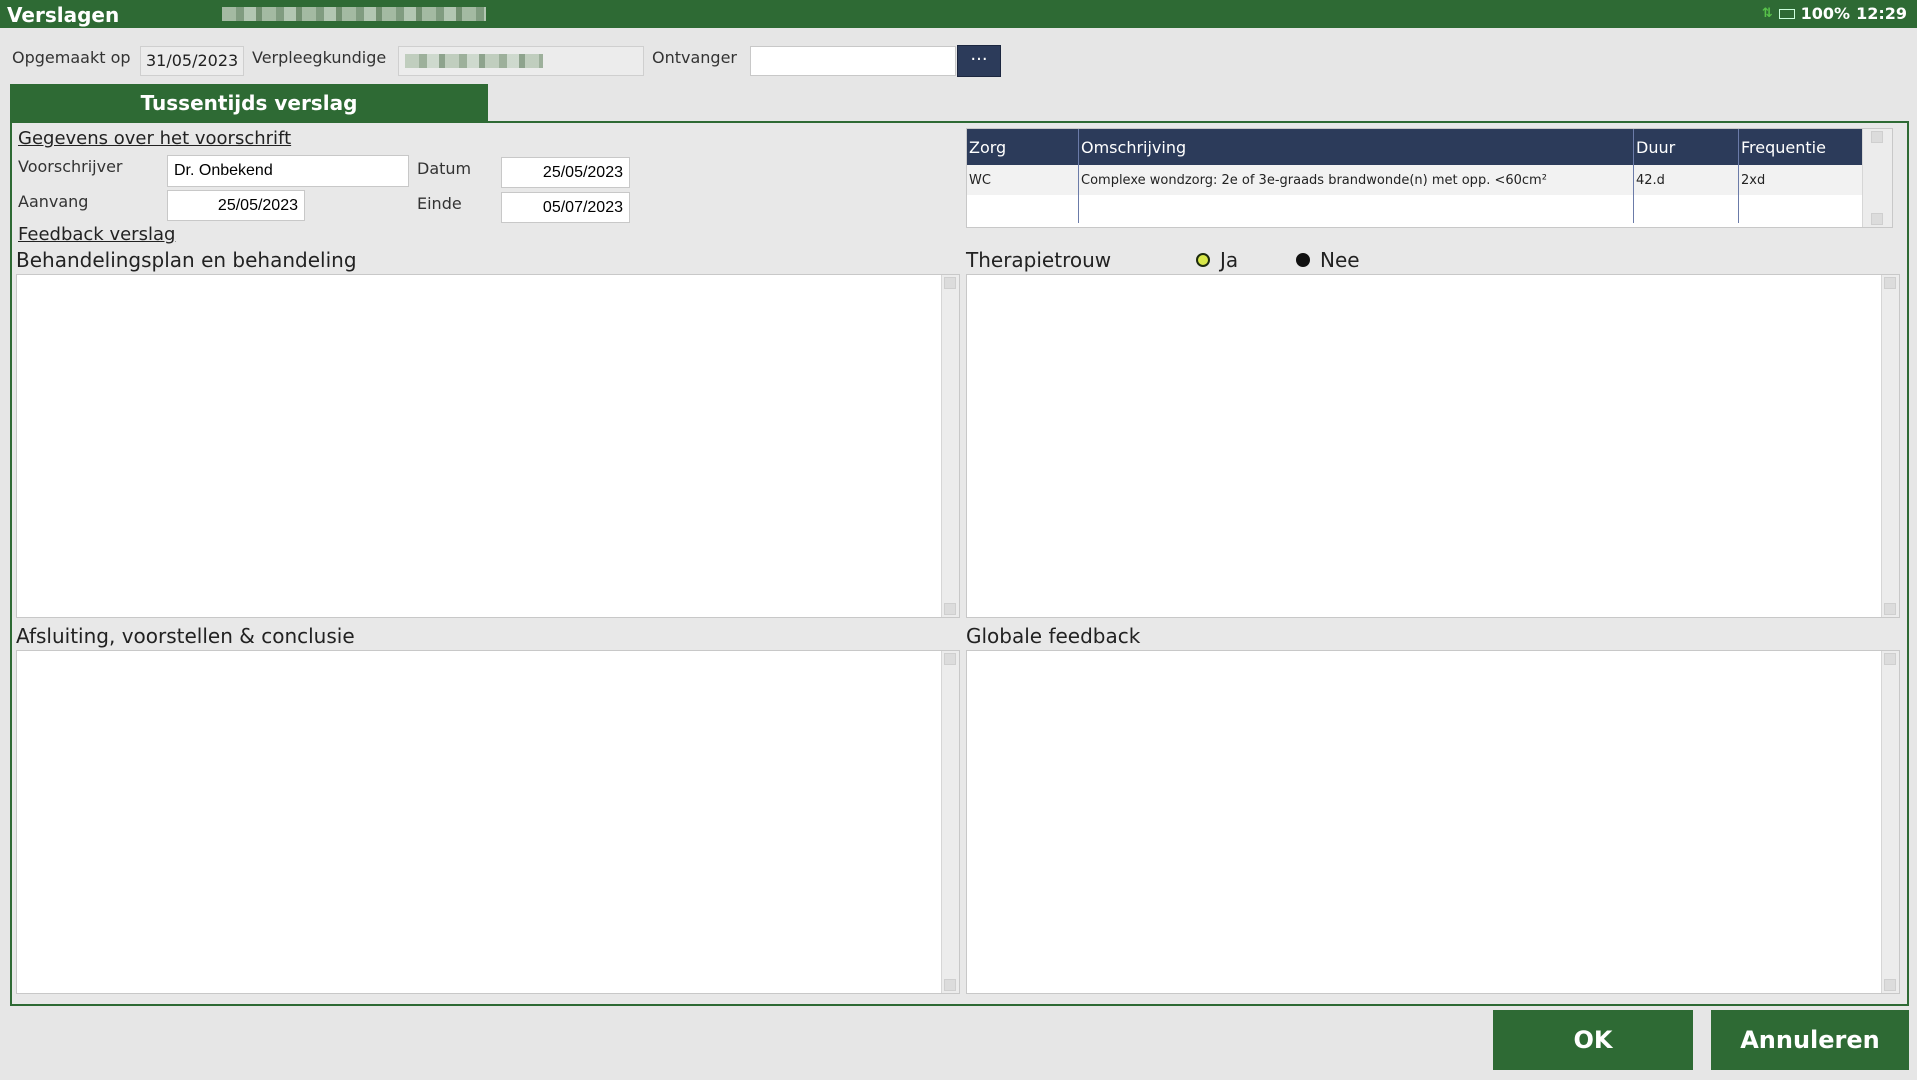 This screenshot has height=1080, width=1917. What do you see at coordinates (1686, 147) in the screenshot?
I see `column-header-duur: Duur` at bounding box center [1686, 147].